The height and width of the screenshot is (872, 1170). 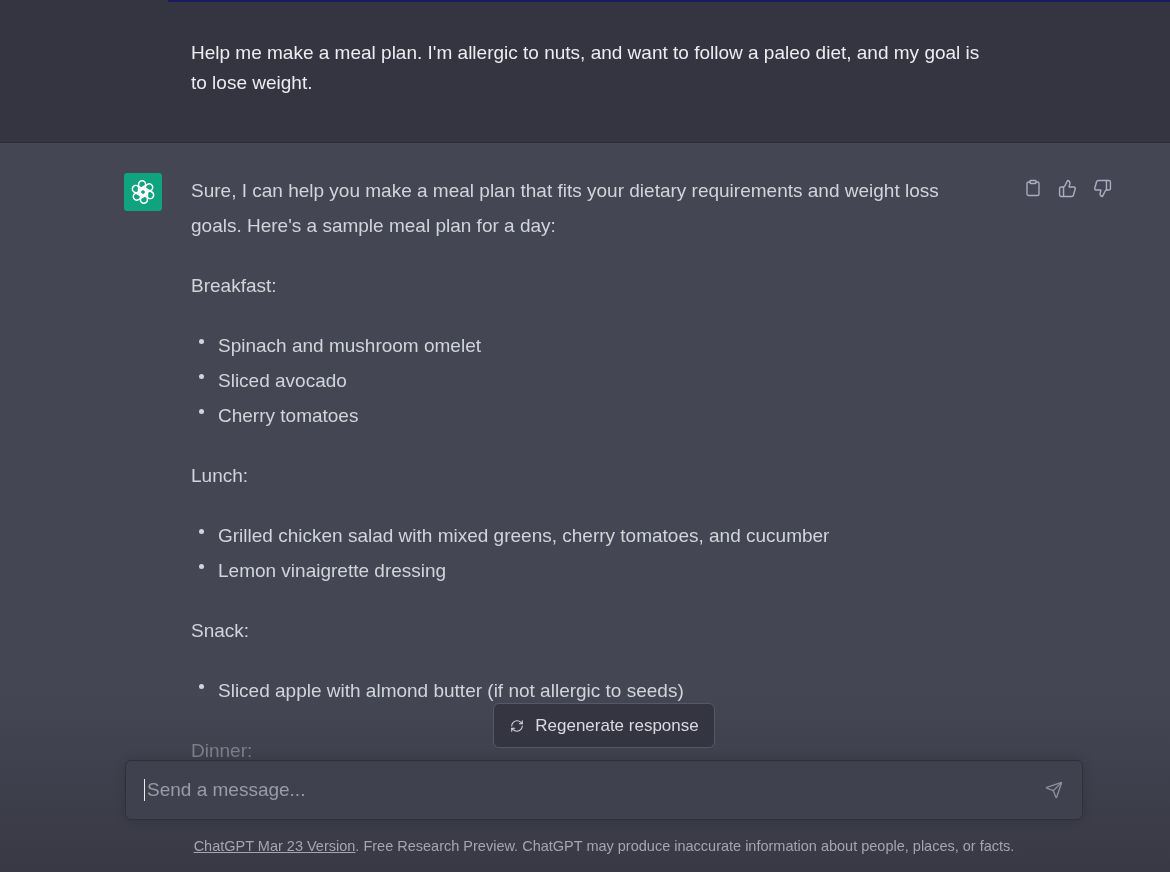 What do you see at coordinates (517, 725) in the screenshot?
I see `refresh-icon` at bounding box center [517, 725].